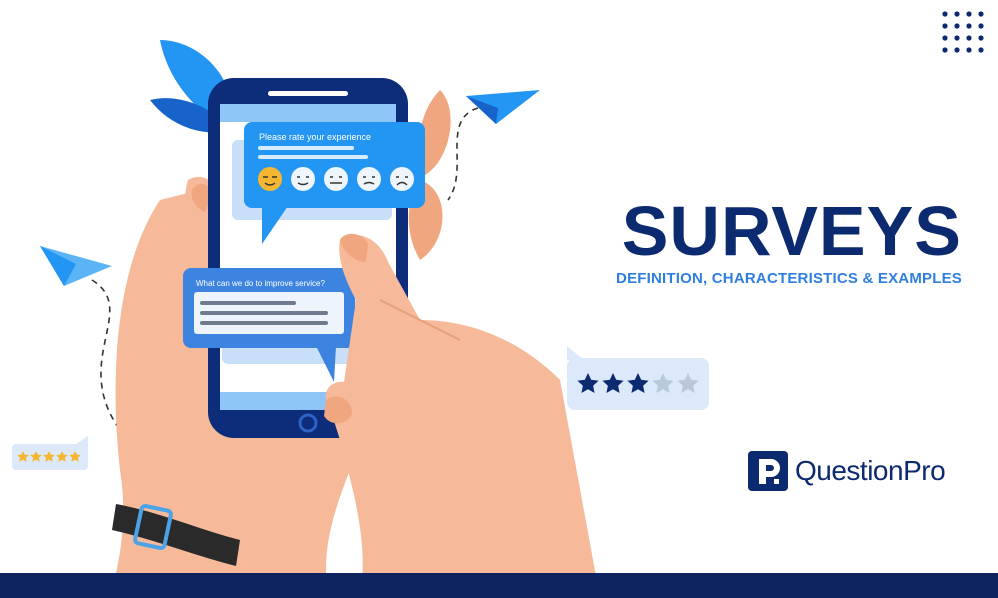 Image resolution: width=998 pixels, height=598 pixels. Describe the element at coordinates (791, 231) in the screenshot. I see `page-title: SURVEYS` at that location.